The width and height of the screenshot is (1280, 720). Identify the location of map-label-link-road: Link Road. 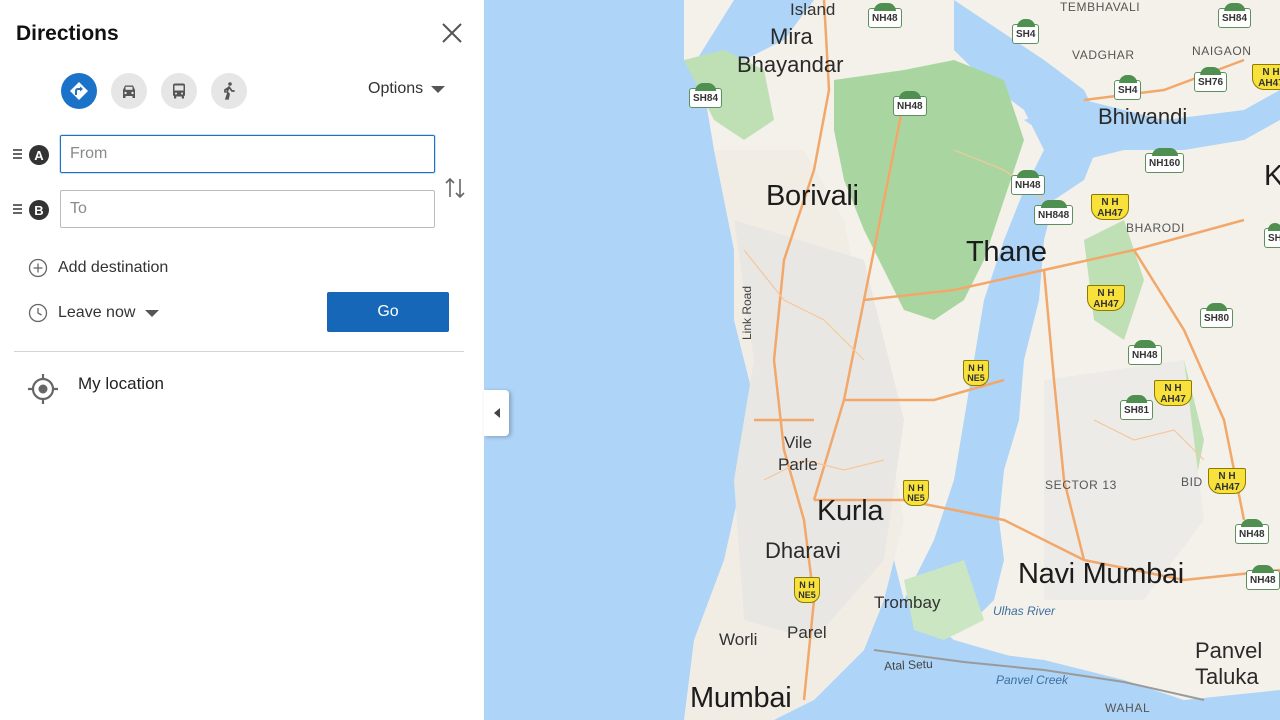
(747, 312).